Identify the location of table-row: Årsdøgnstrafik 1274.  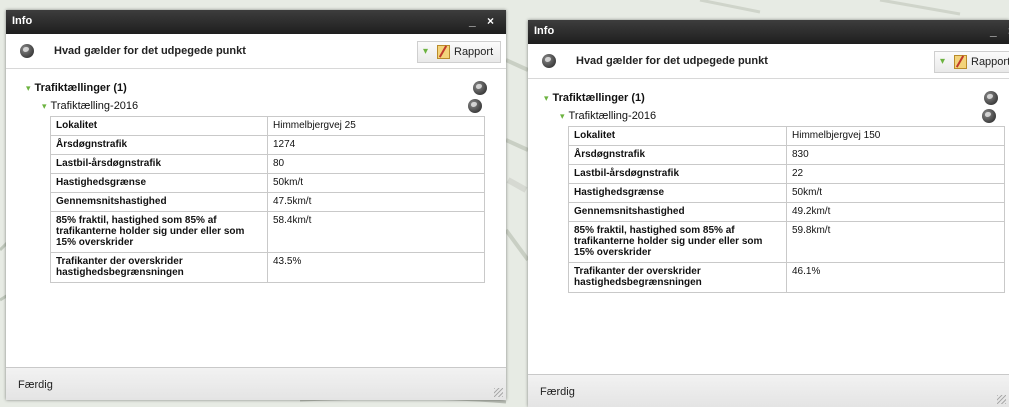
(267, 145).